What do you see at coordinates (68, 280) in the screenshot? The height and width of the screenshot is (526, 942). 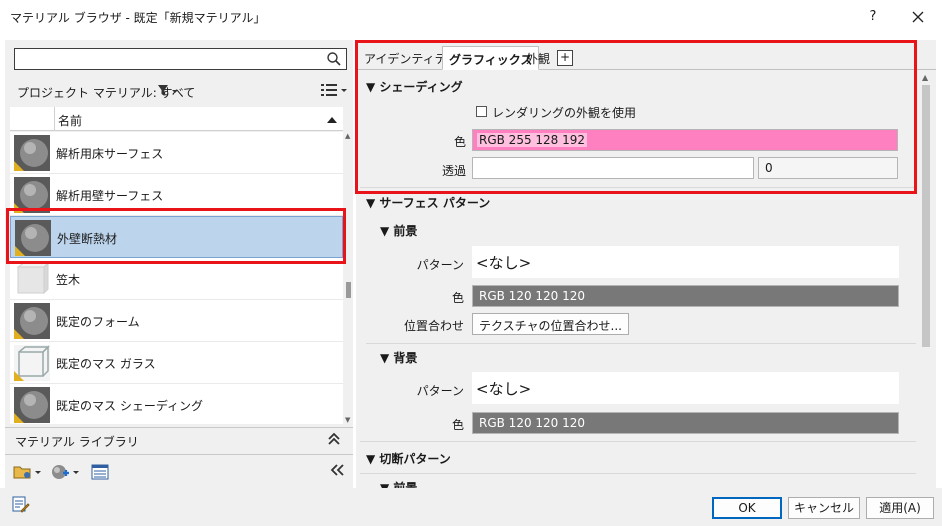 I see `material-name: 笠木` at bounding box center [68, 280].